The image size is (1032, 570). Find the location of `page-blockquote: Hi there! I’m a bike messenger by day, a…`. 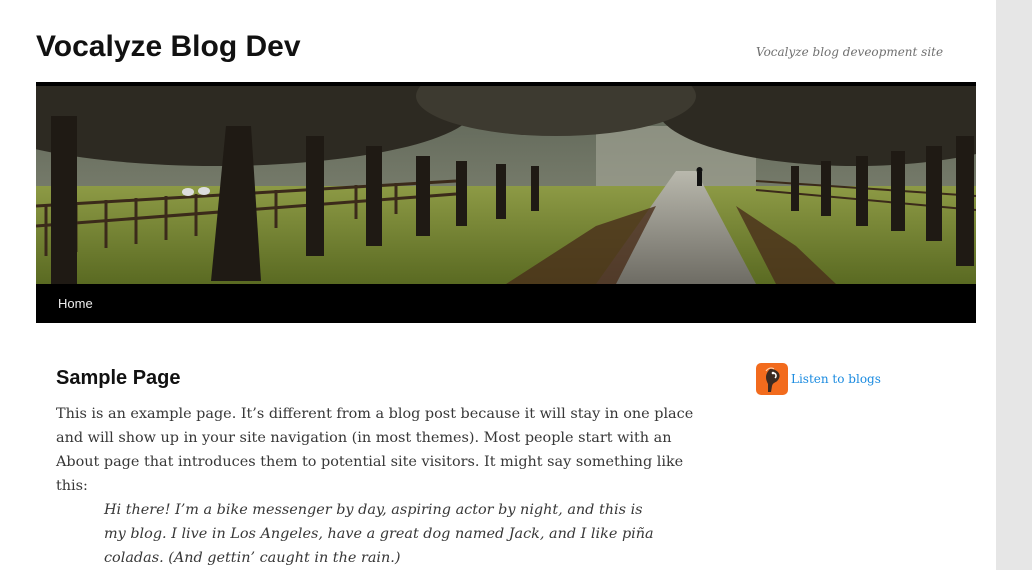

page-blockquote: Hi there! I’m a bike messenger by day, a… is located at coordinates (379, 534).